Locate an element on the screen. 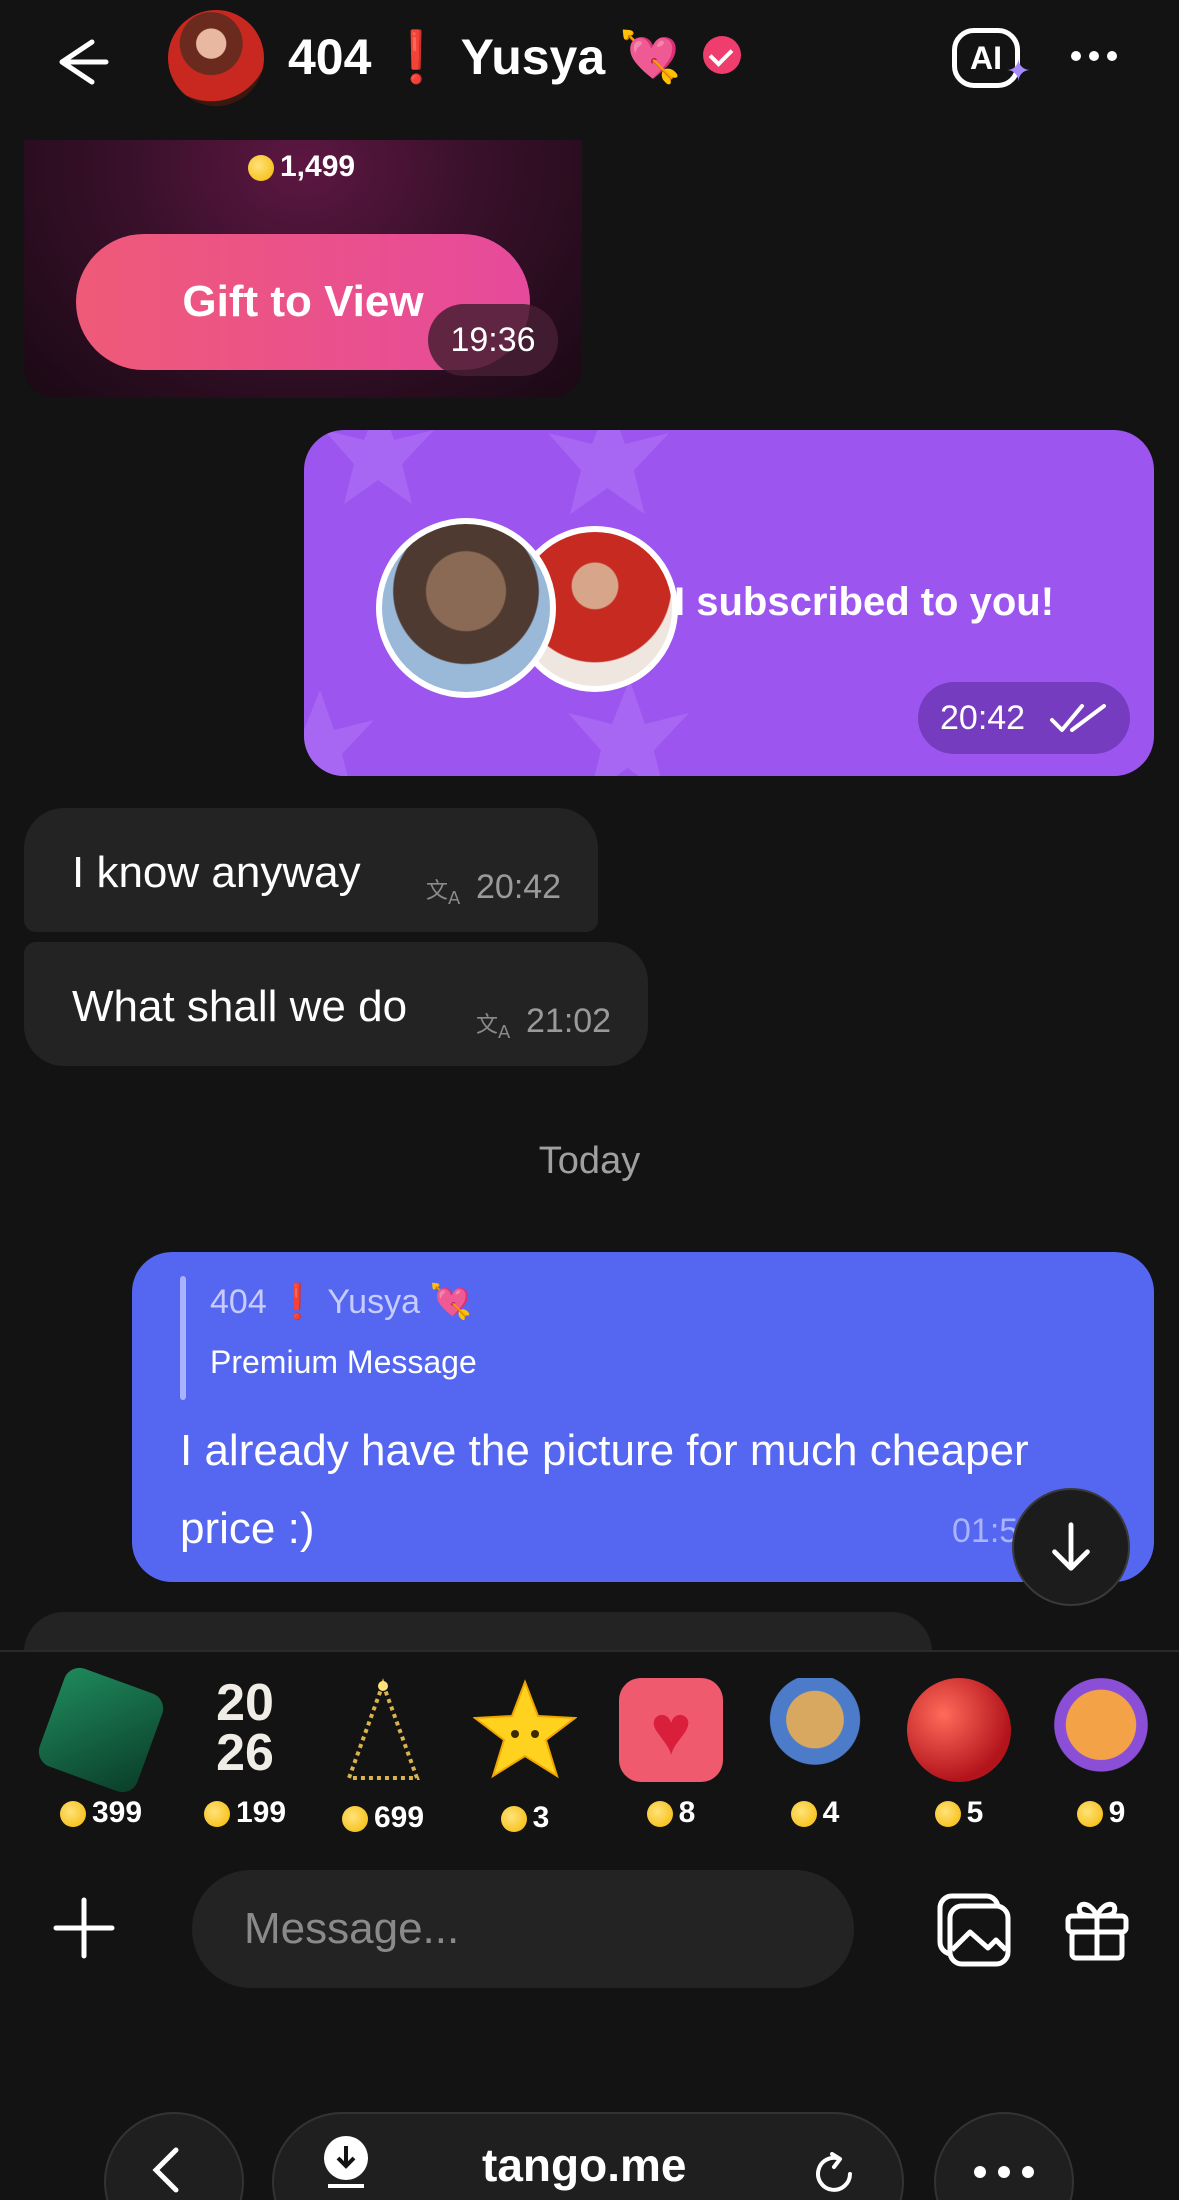 Image resolution: width=1179 pixels, height=2200 pixels. ellipsis-icon is located at coordinates (1004, 2172).